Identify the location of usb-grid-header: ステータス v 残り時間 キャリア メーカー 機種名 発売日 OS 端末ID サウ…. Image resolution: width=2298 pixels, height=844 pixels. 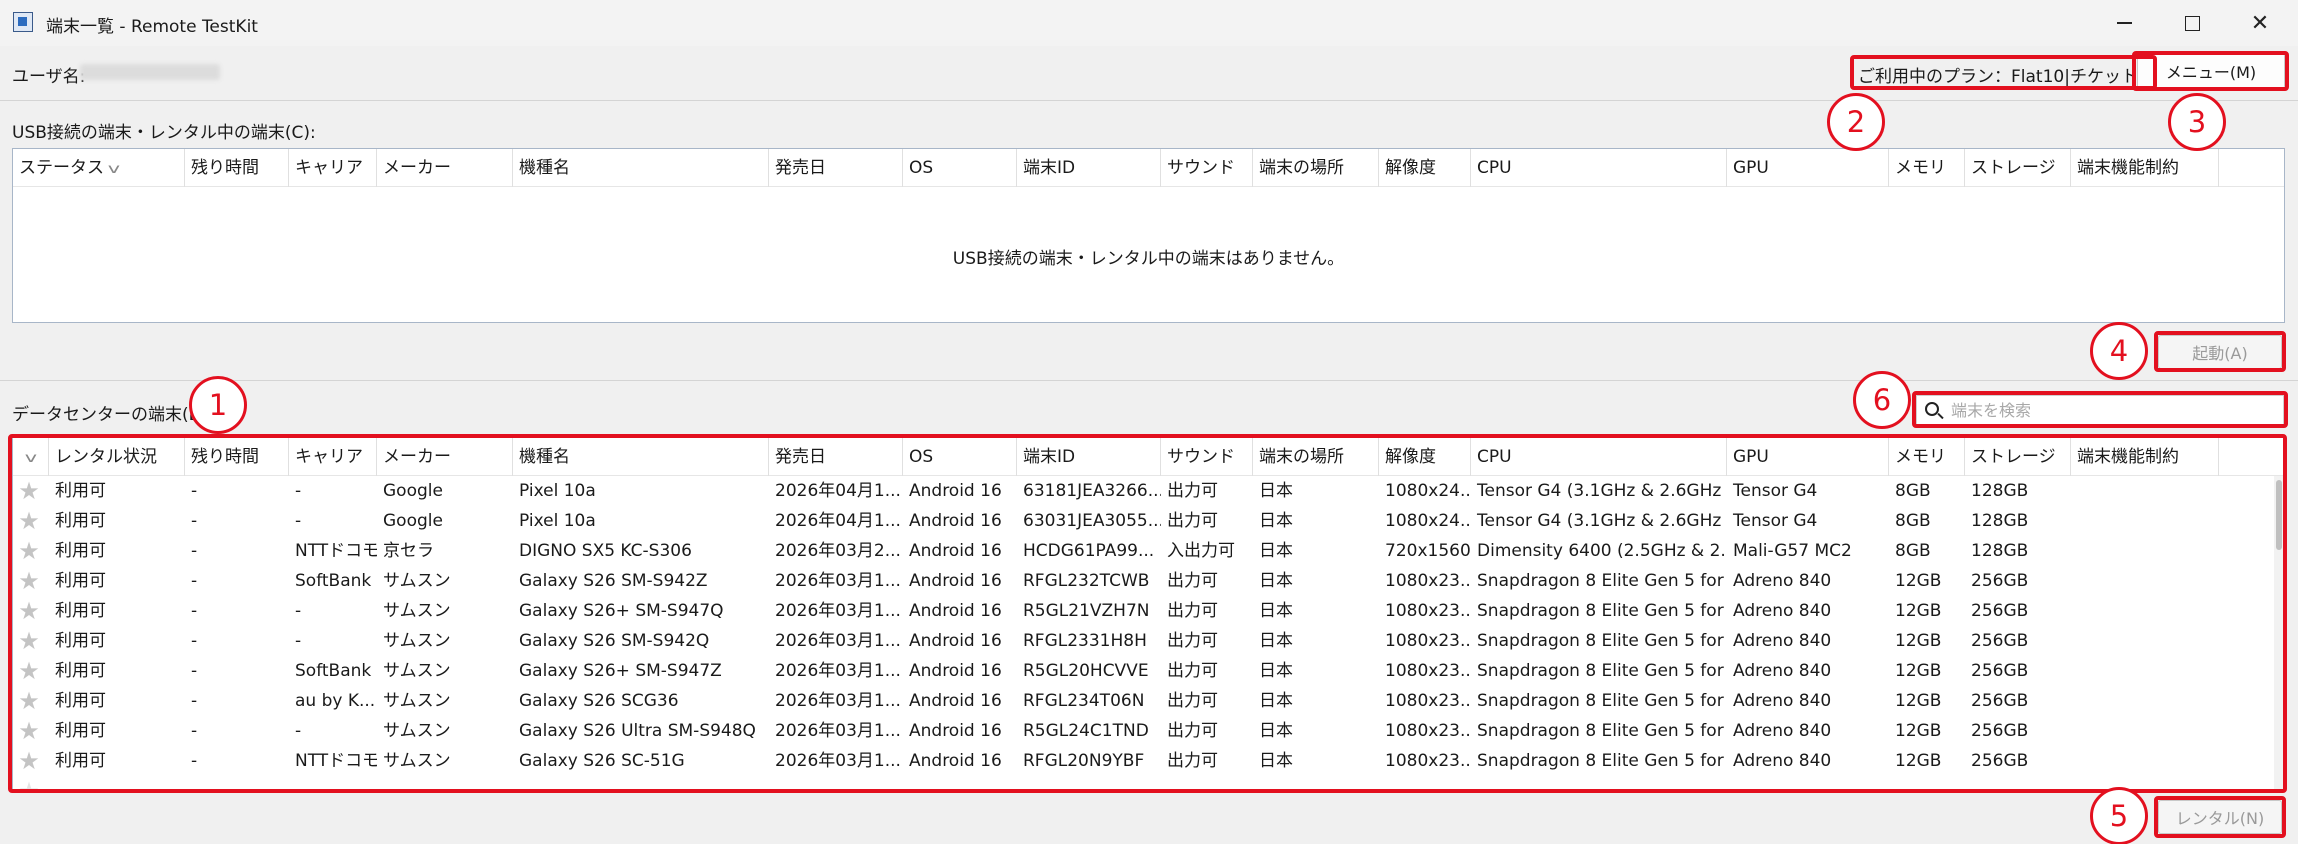
(1148, 168).